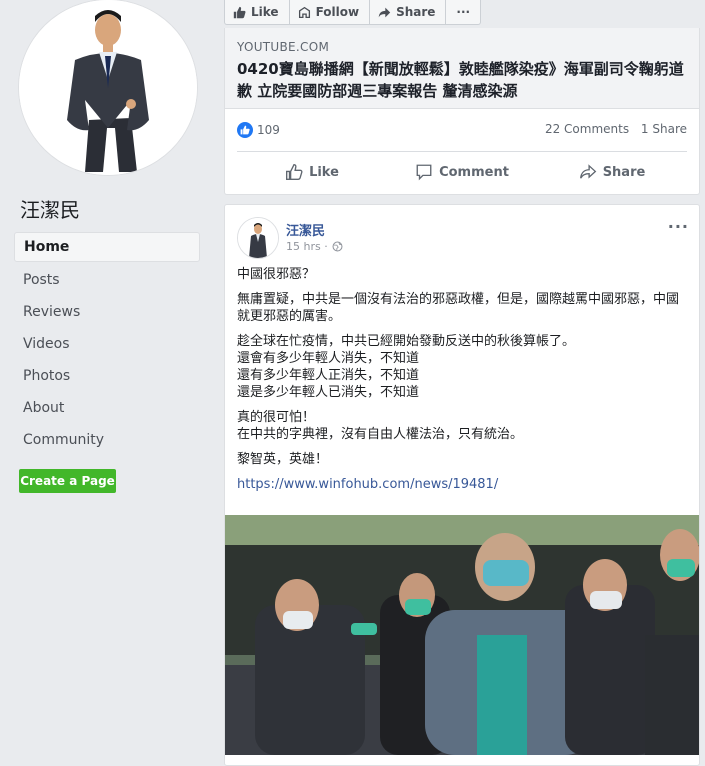  Describe the element at coordinates (324, 172) in the screenshot. I see `like-label: Like` at that location.